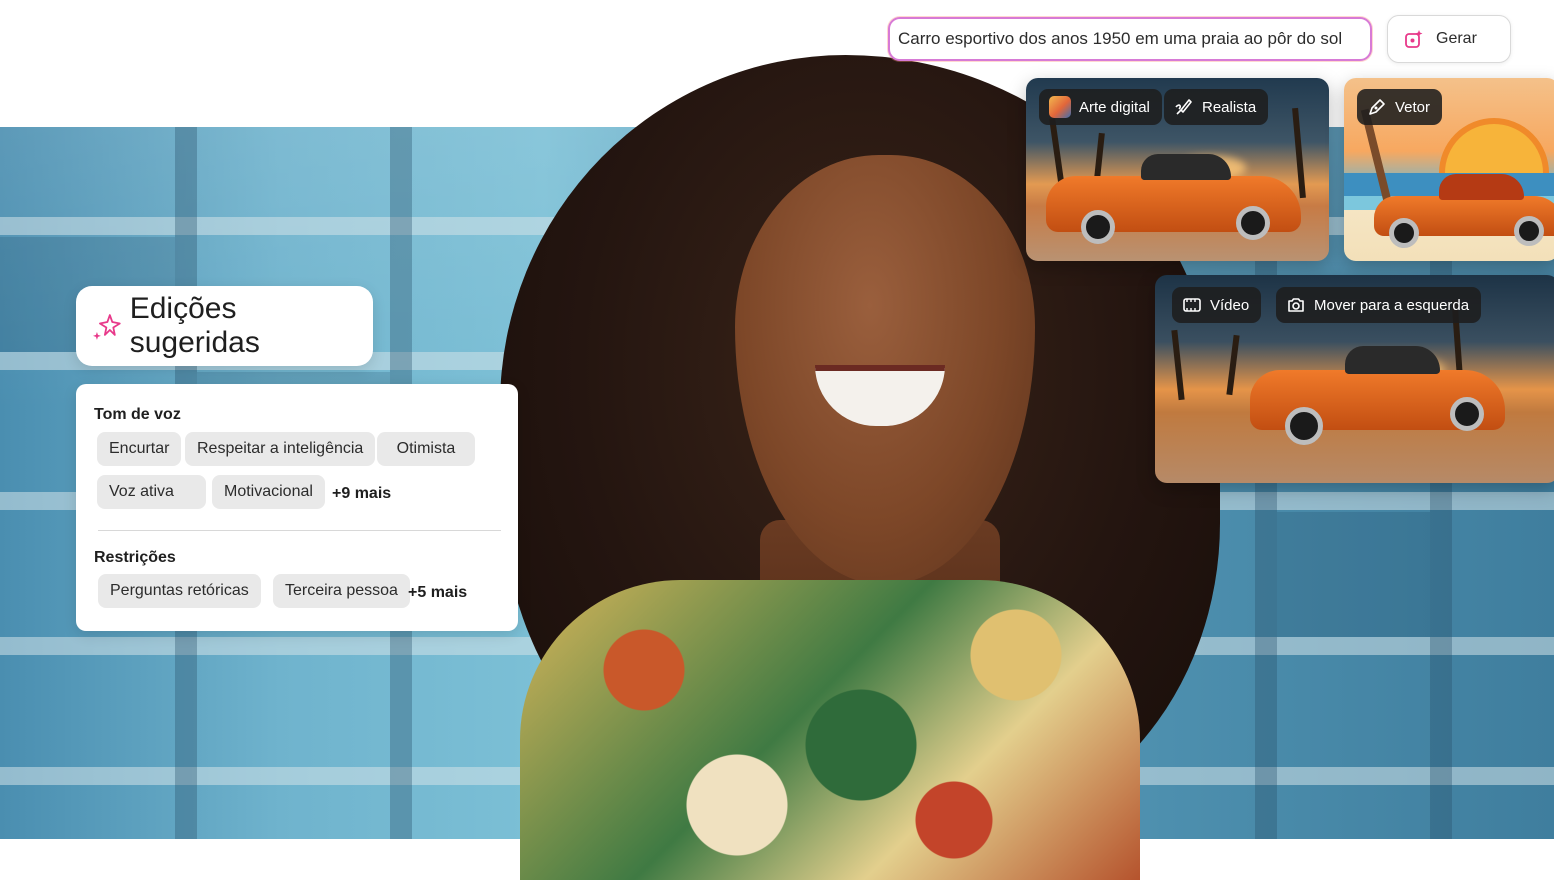 The image size is (1554, 880). I want to click on tag-move-left: Mover para a esquerda, so click(1379, 305).